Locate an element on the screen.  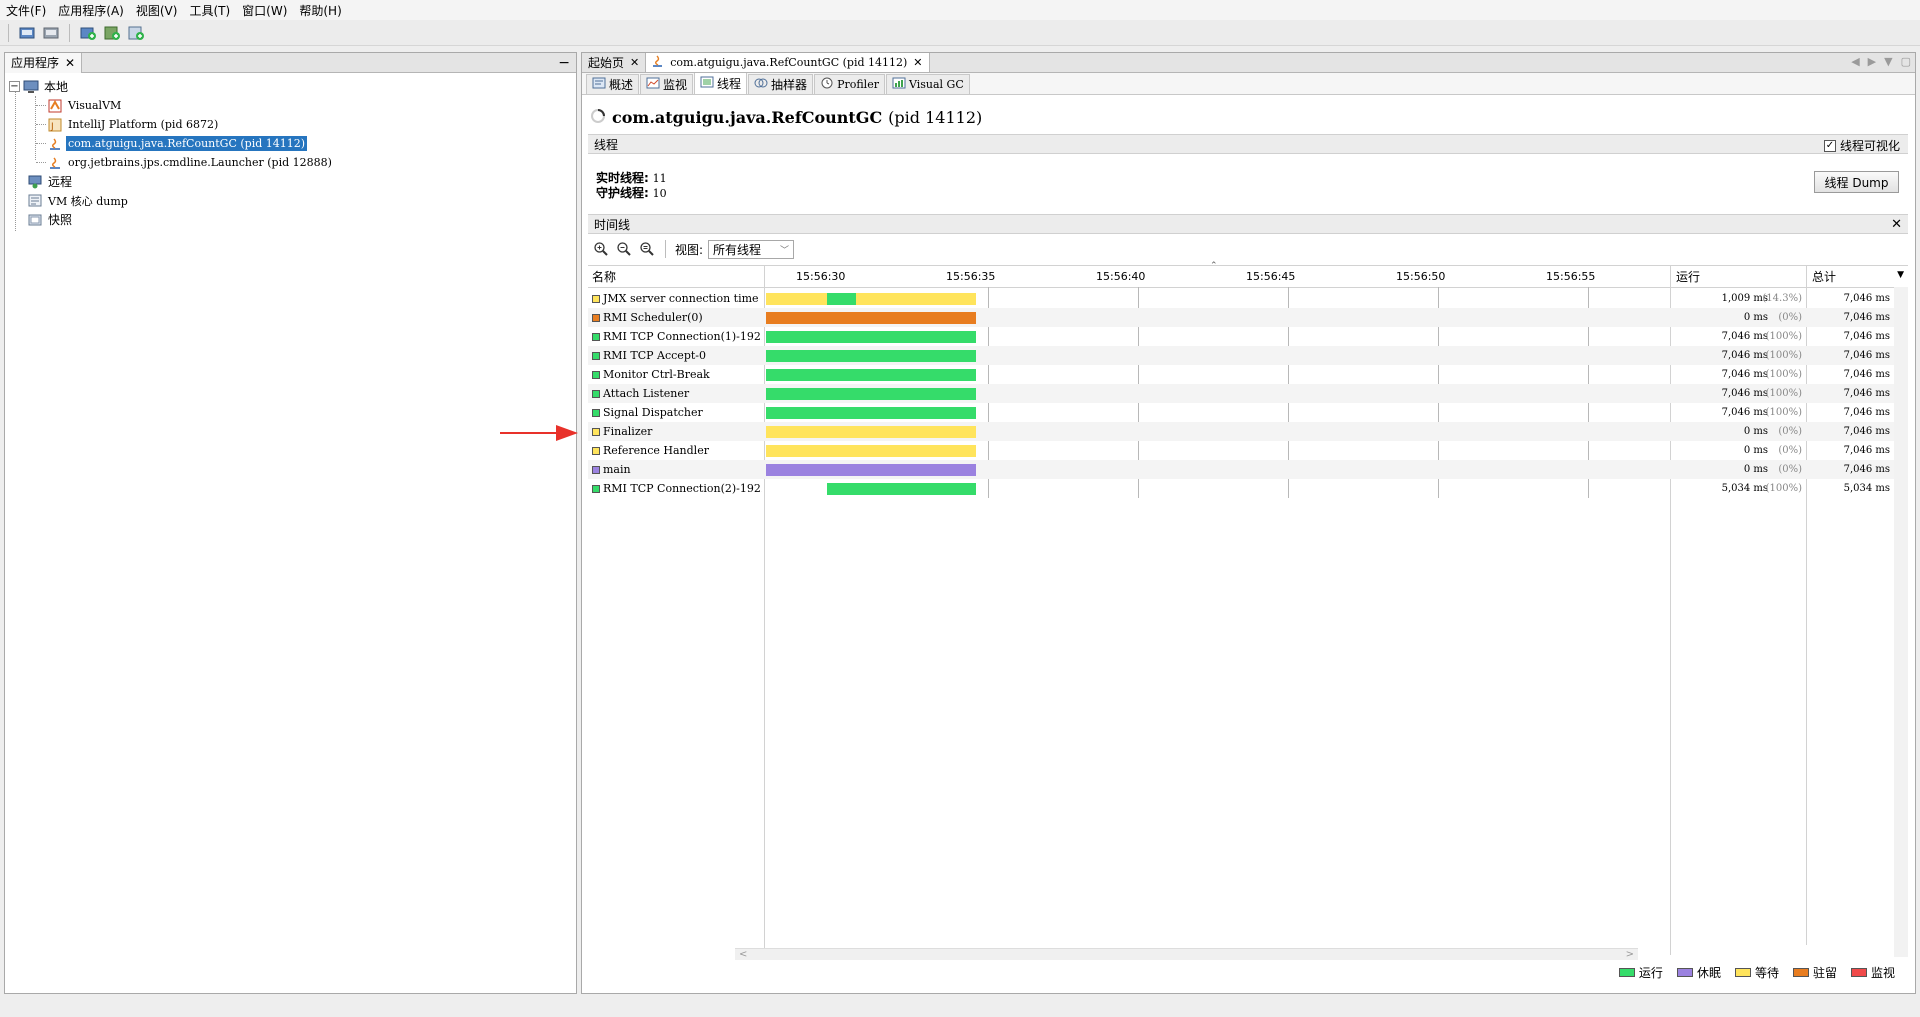
zoom-fit-icon is located at coordinates (647, 249).